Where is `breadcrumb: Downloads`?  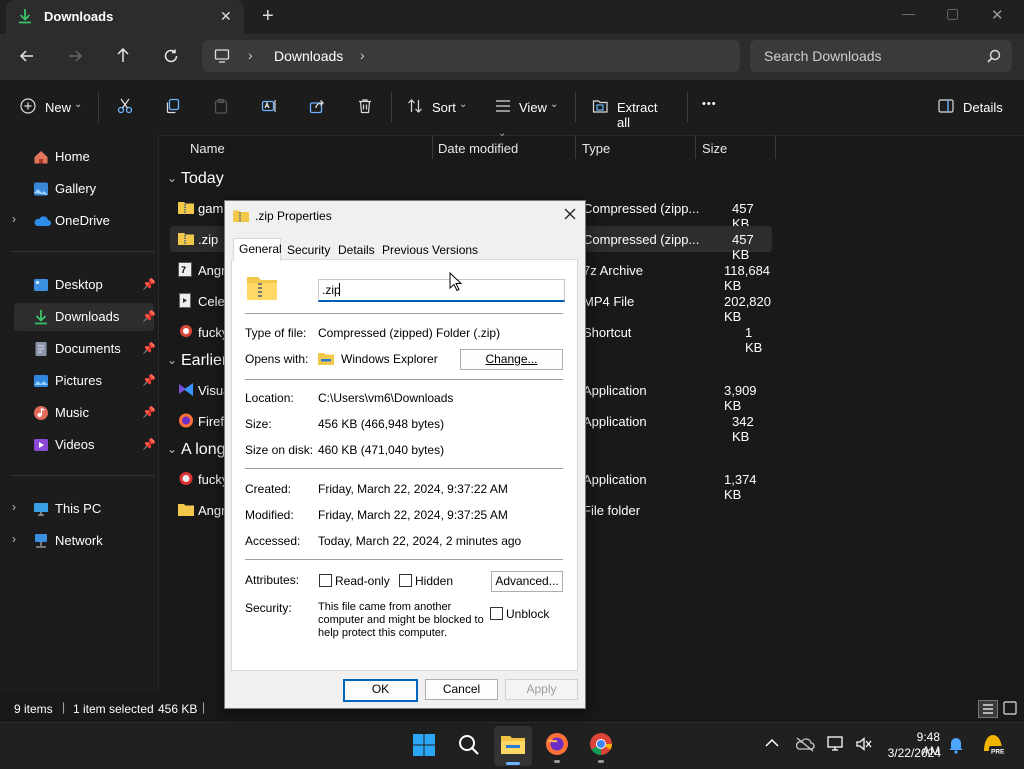 breadcrumb: Downloads is located at coordinates (308, 56).